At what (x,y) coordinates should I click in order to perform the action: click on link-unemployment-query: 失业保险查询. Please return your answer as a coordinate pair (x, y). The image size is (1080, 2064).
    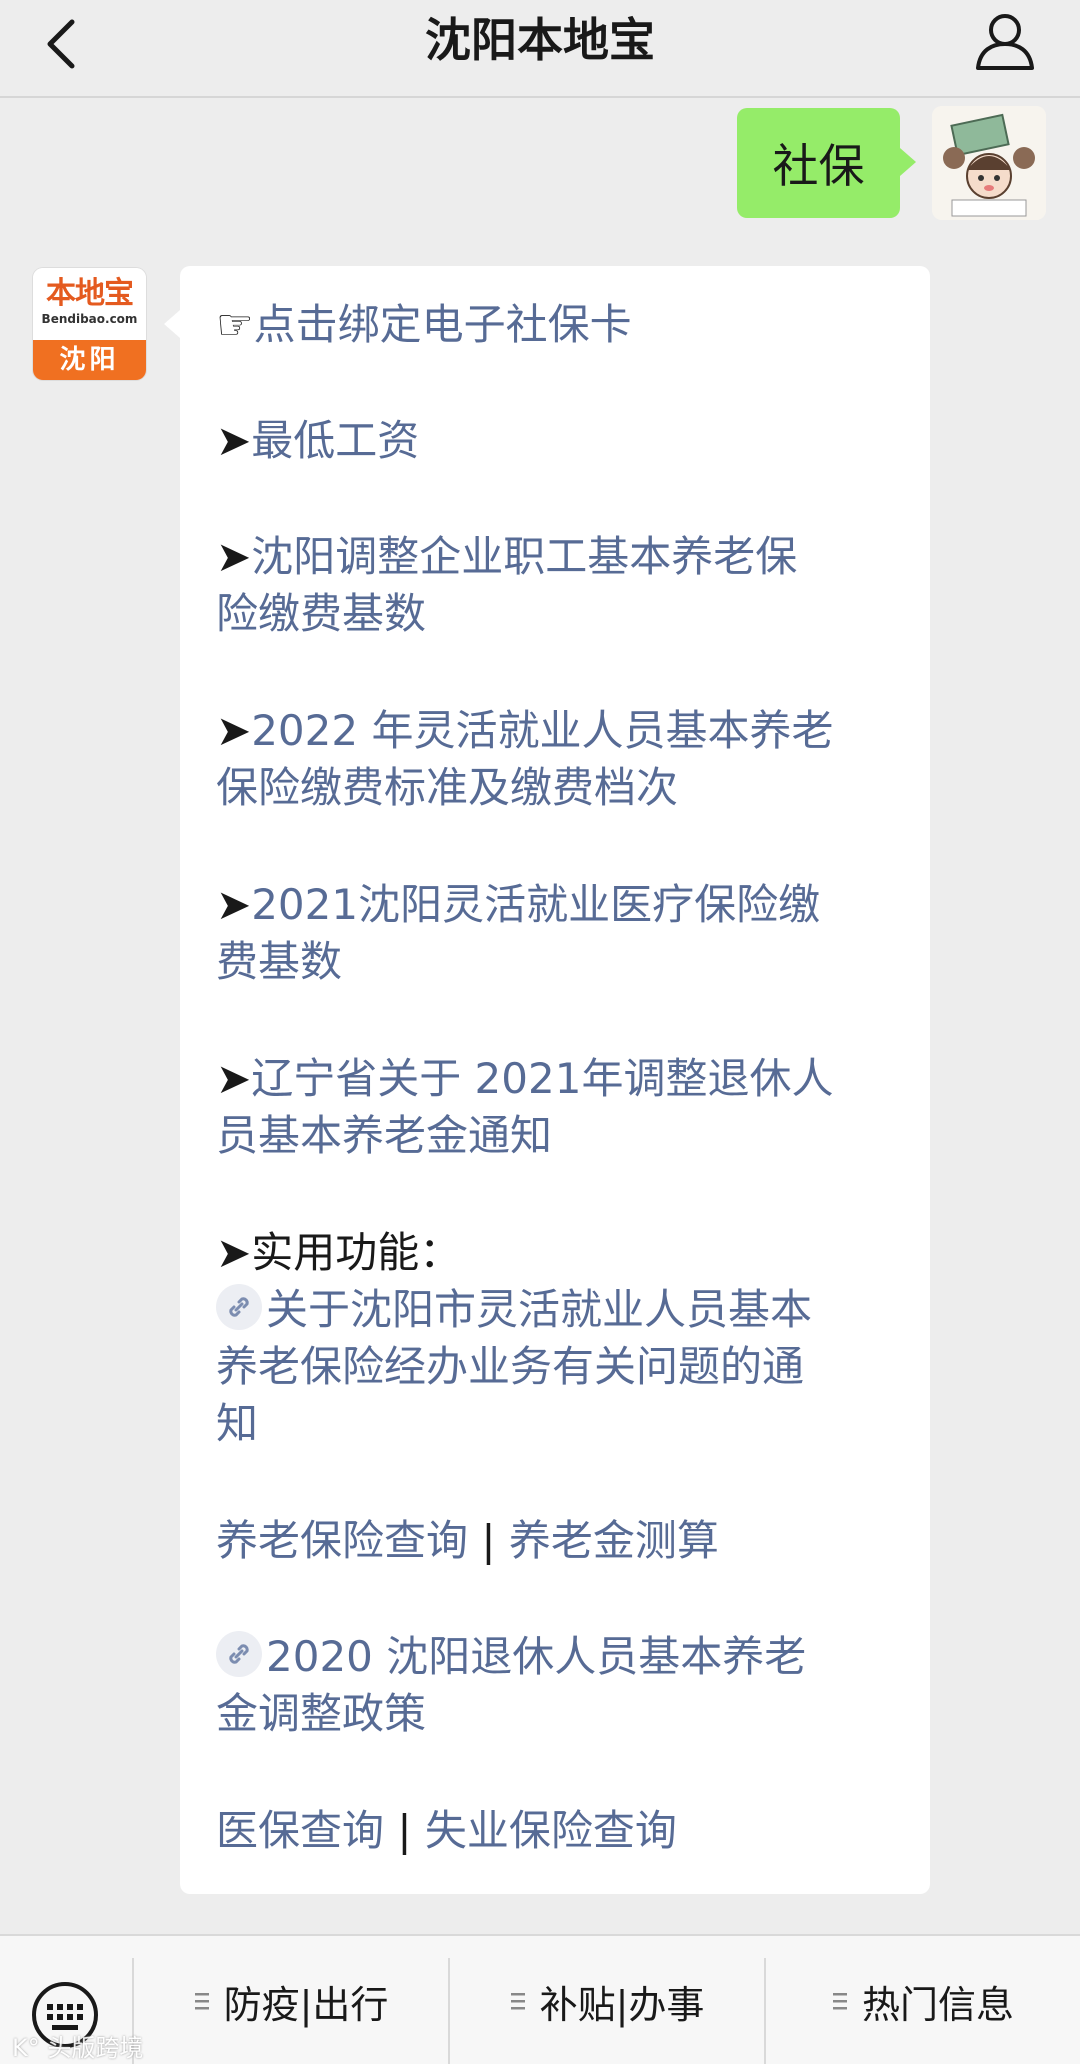
    Looking at the image, I should click on (551, 1830).